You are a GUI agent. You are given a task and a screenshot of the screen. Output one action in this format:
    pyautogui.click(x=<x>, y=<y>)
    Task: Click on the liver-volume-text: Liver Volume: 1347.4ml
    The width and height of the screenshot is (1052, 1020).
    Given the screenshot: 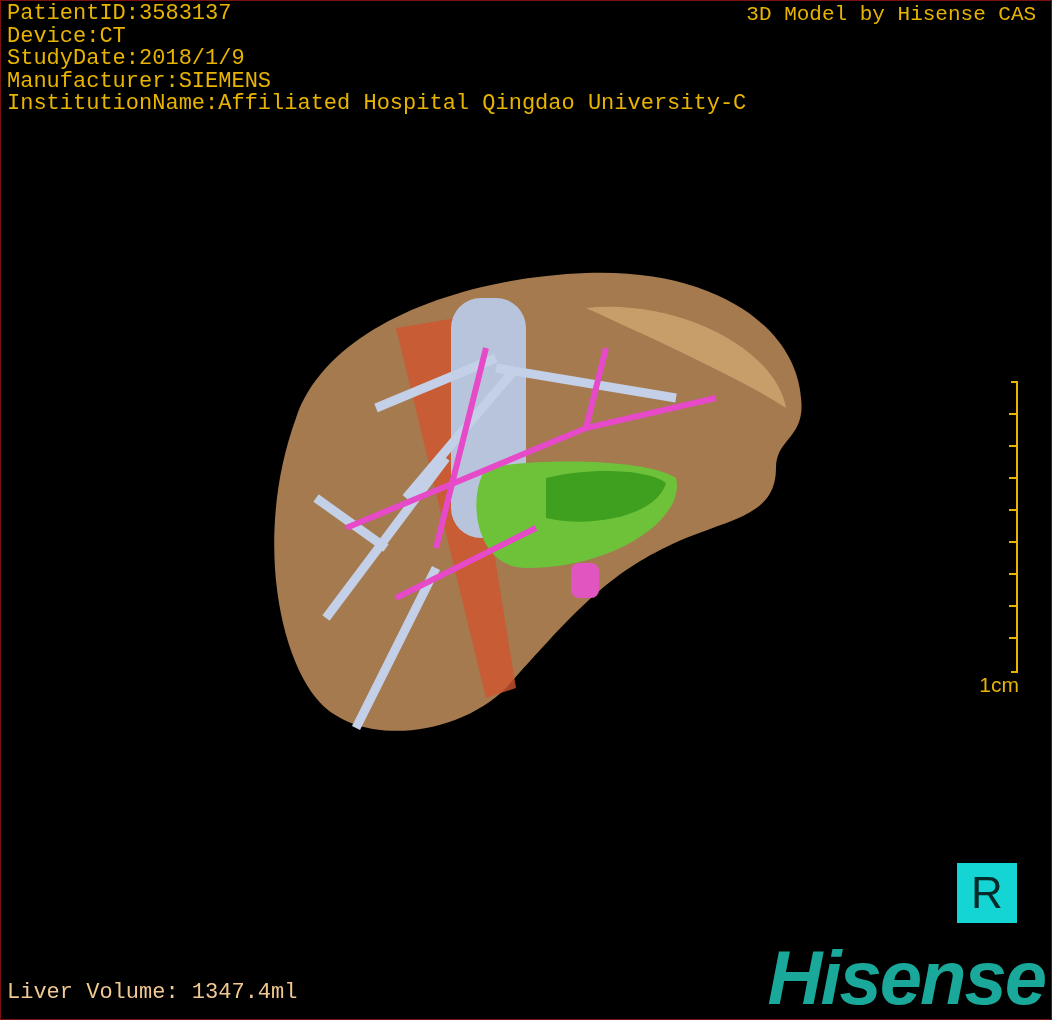 What is the action you would take?
    pyautogui.click(x=152, y=992)
    